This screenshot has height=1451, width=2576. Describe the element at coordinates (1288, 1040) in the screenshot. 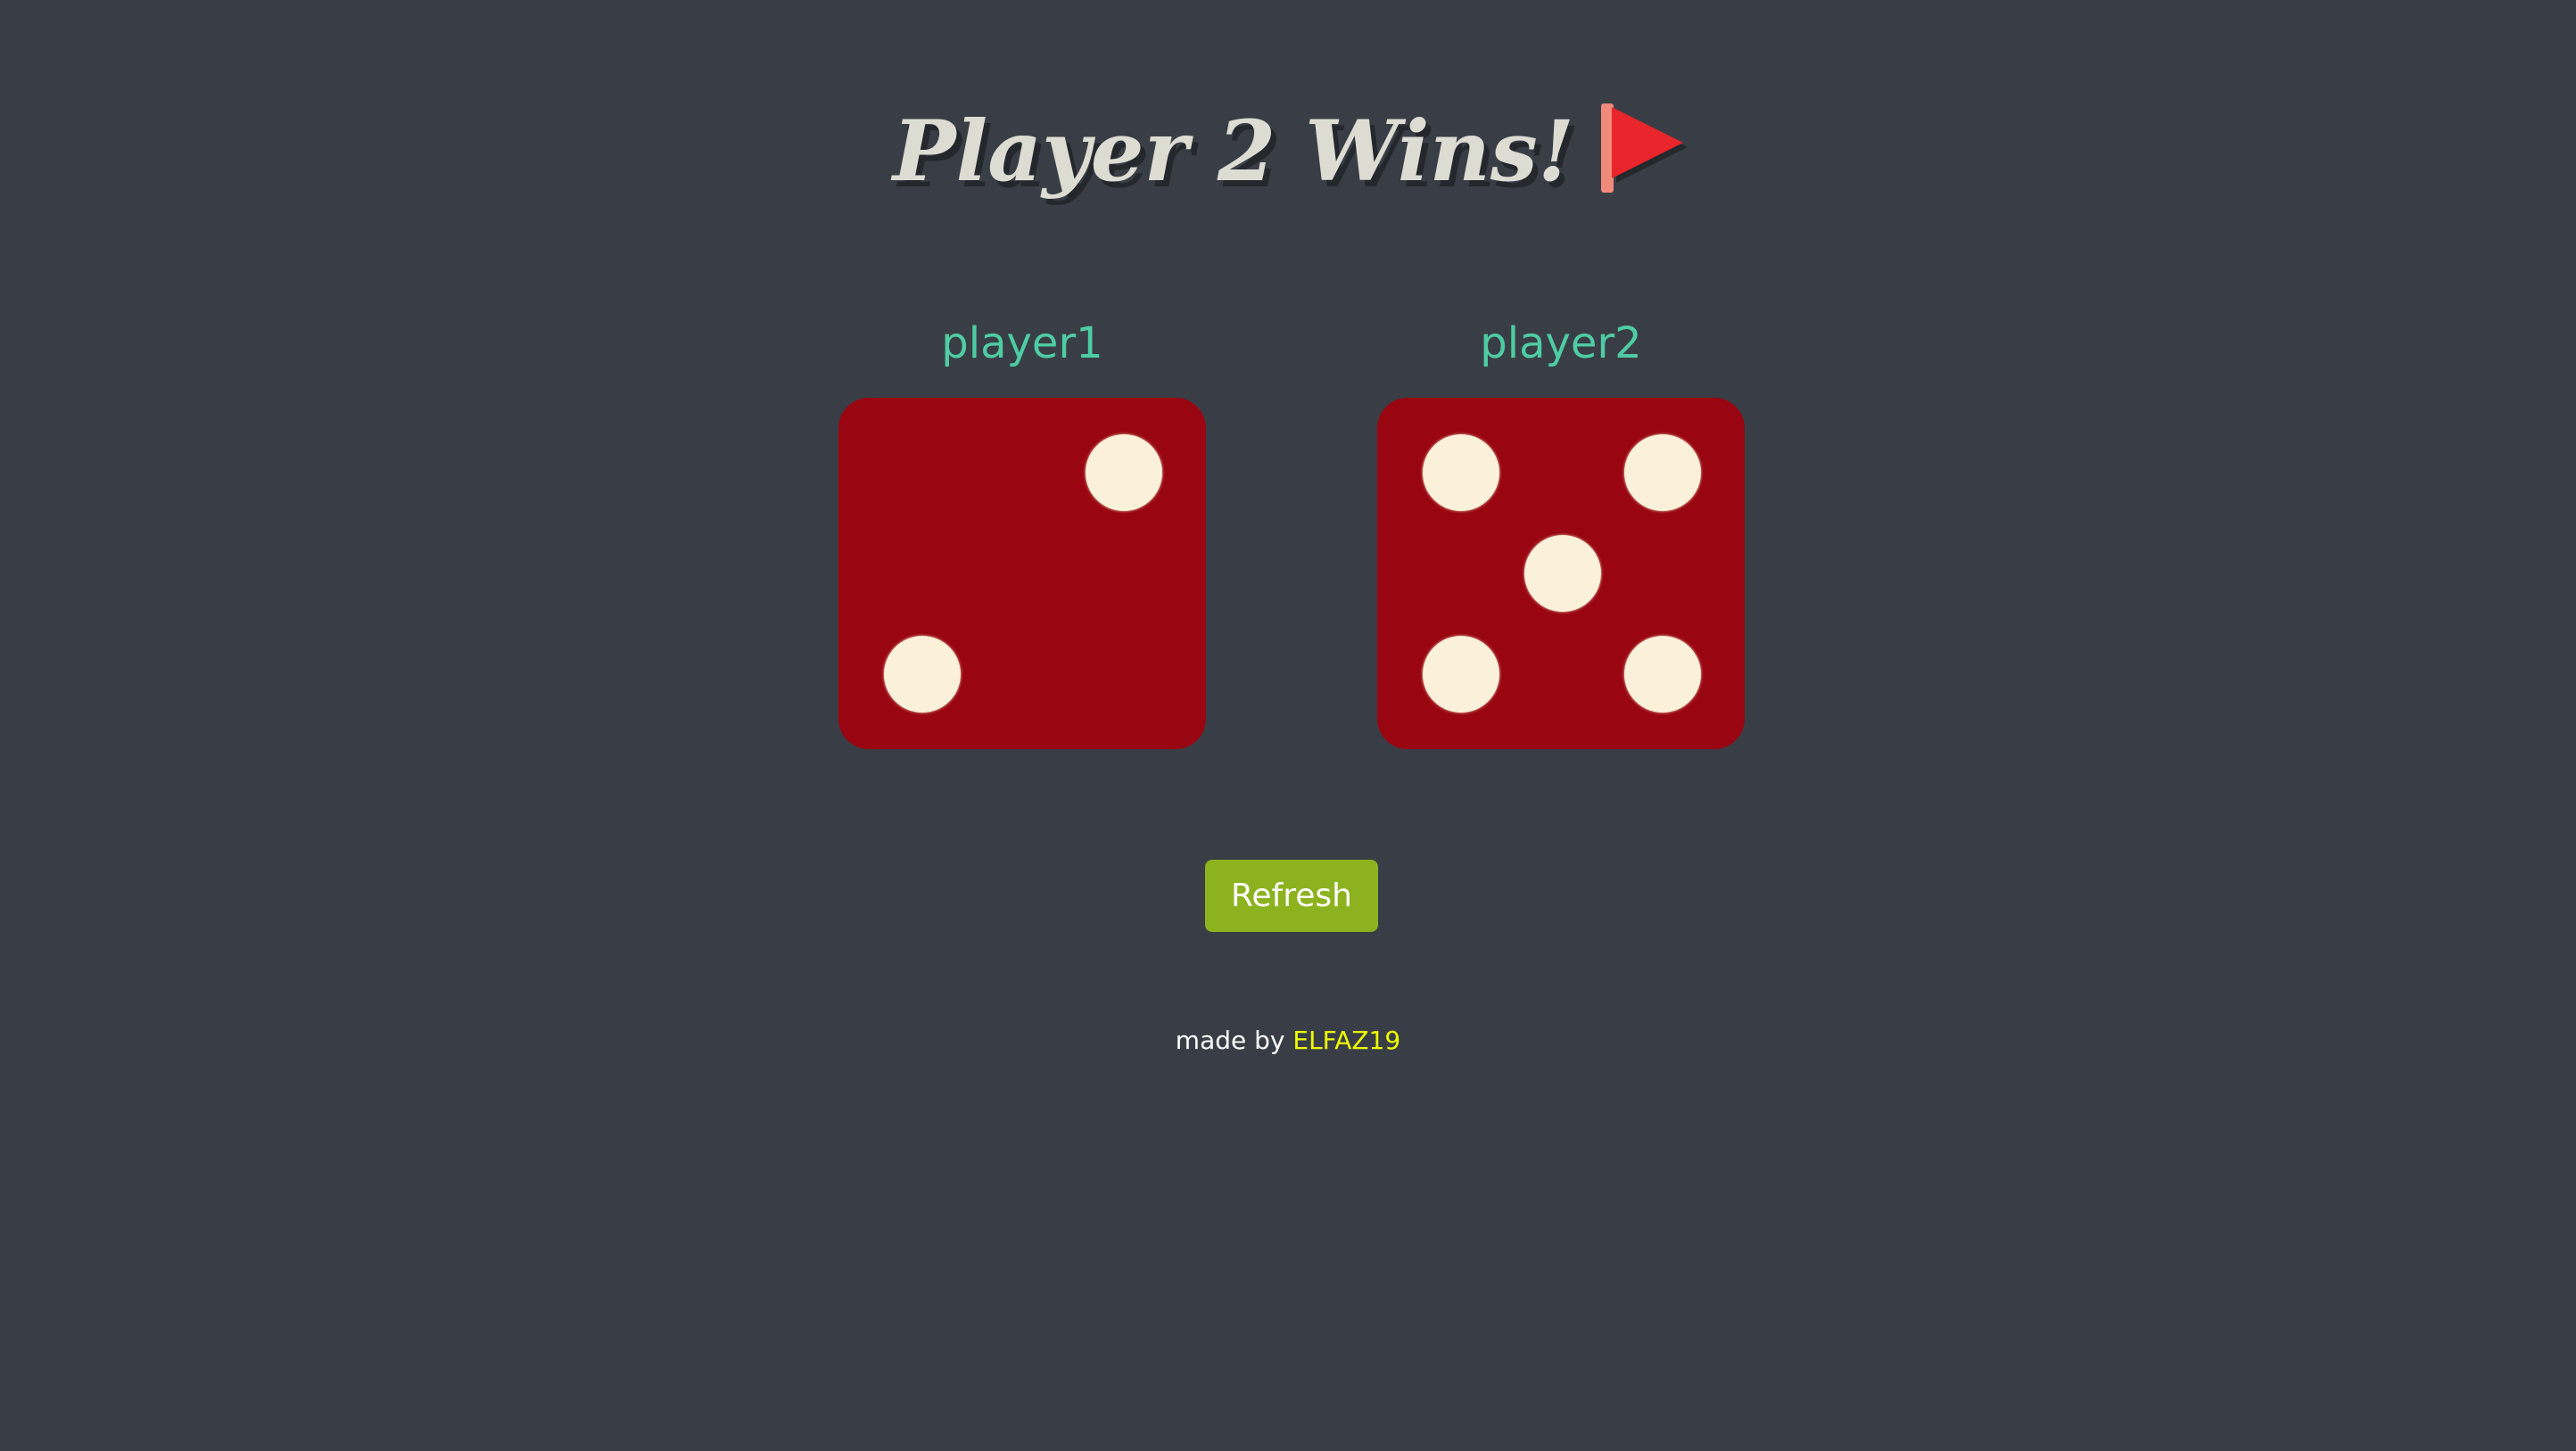

I see `footer-credit: made by ELFAZ19` at that location.